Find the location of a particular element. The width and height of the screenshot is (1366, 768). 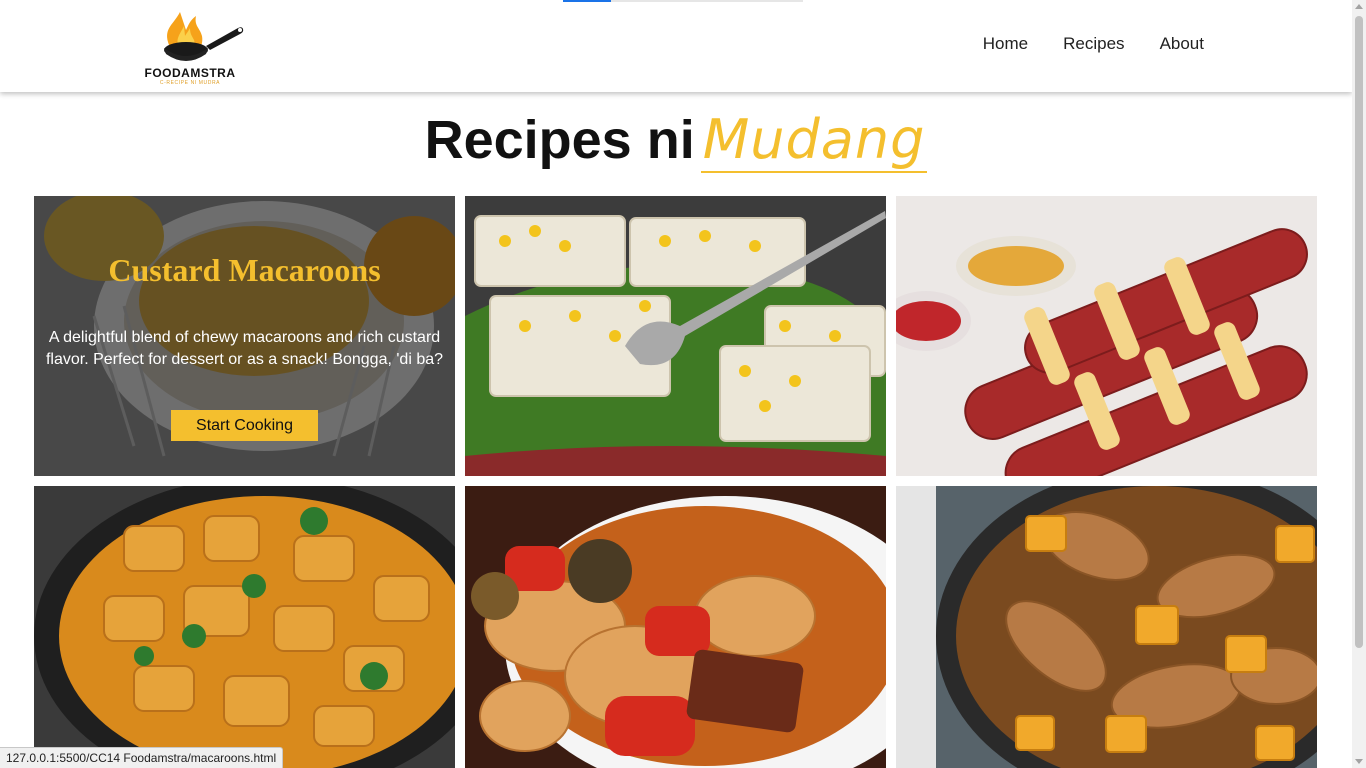

hotdog-skewers-photo is located at coordinates (1106, 336).